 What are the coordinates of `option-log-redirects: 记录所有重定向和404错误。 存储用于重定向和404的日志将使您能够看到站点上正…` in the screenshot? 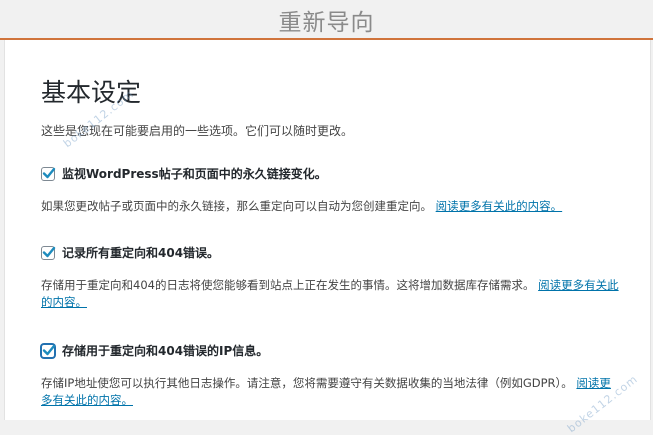 It's located at (331, 277).